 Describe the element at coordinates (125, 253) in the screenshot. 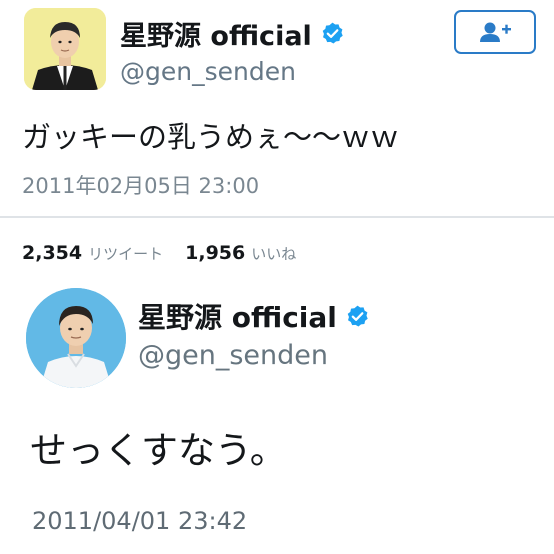

I see `retweet-label: リツイート` at that location.